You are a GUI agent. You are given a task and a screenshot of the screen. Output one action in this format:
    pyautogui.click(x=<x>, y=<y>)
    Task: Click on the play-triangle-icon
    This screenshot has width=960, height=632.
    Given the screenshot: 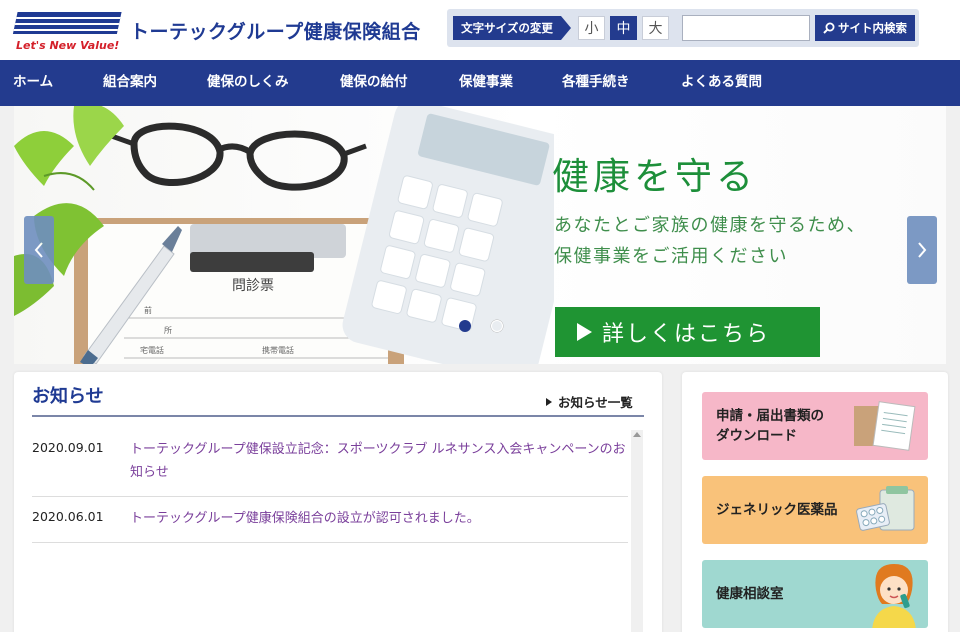 What is the action you would take?
    pyautogui.click(x=584, y=332)
    